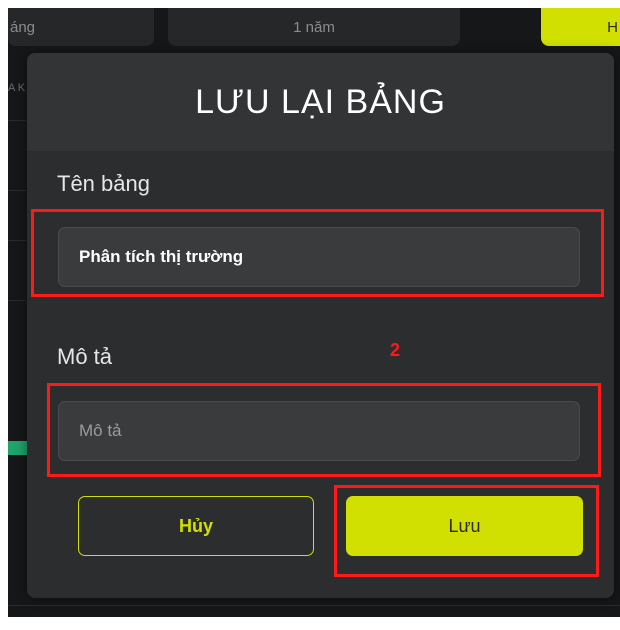  Describe the element at coordinates (319, 257) in the screenshot. I see `table-name-input` at that location.